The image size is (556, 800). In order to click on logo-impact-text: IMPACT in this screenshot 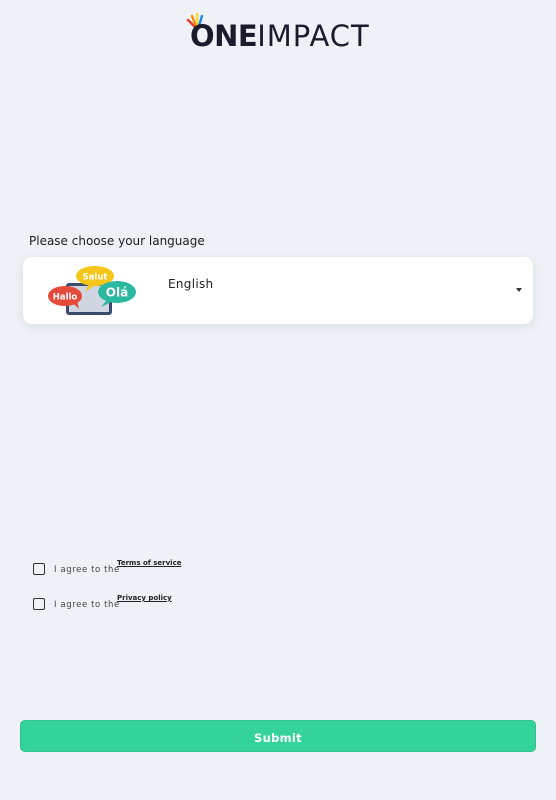, I will do `click(313, 36)`.